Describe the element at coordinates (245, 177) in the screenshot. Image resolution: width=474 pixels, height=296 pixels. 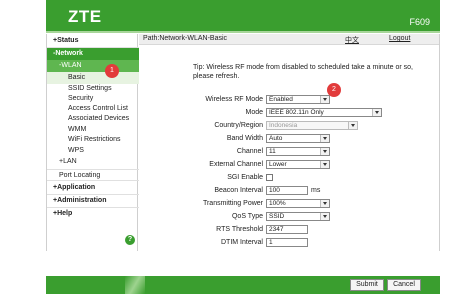
I see `sgi-enable-label: SGI Enable` at that location.